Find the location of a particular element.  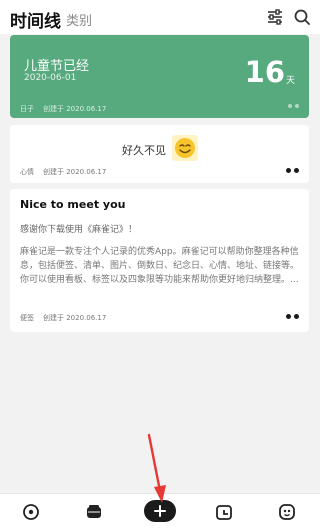

calendar-icon is located at coordinates (224, 512).